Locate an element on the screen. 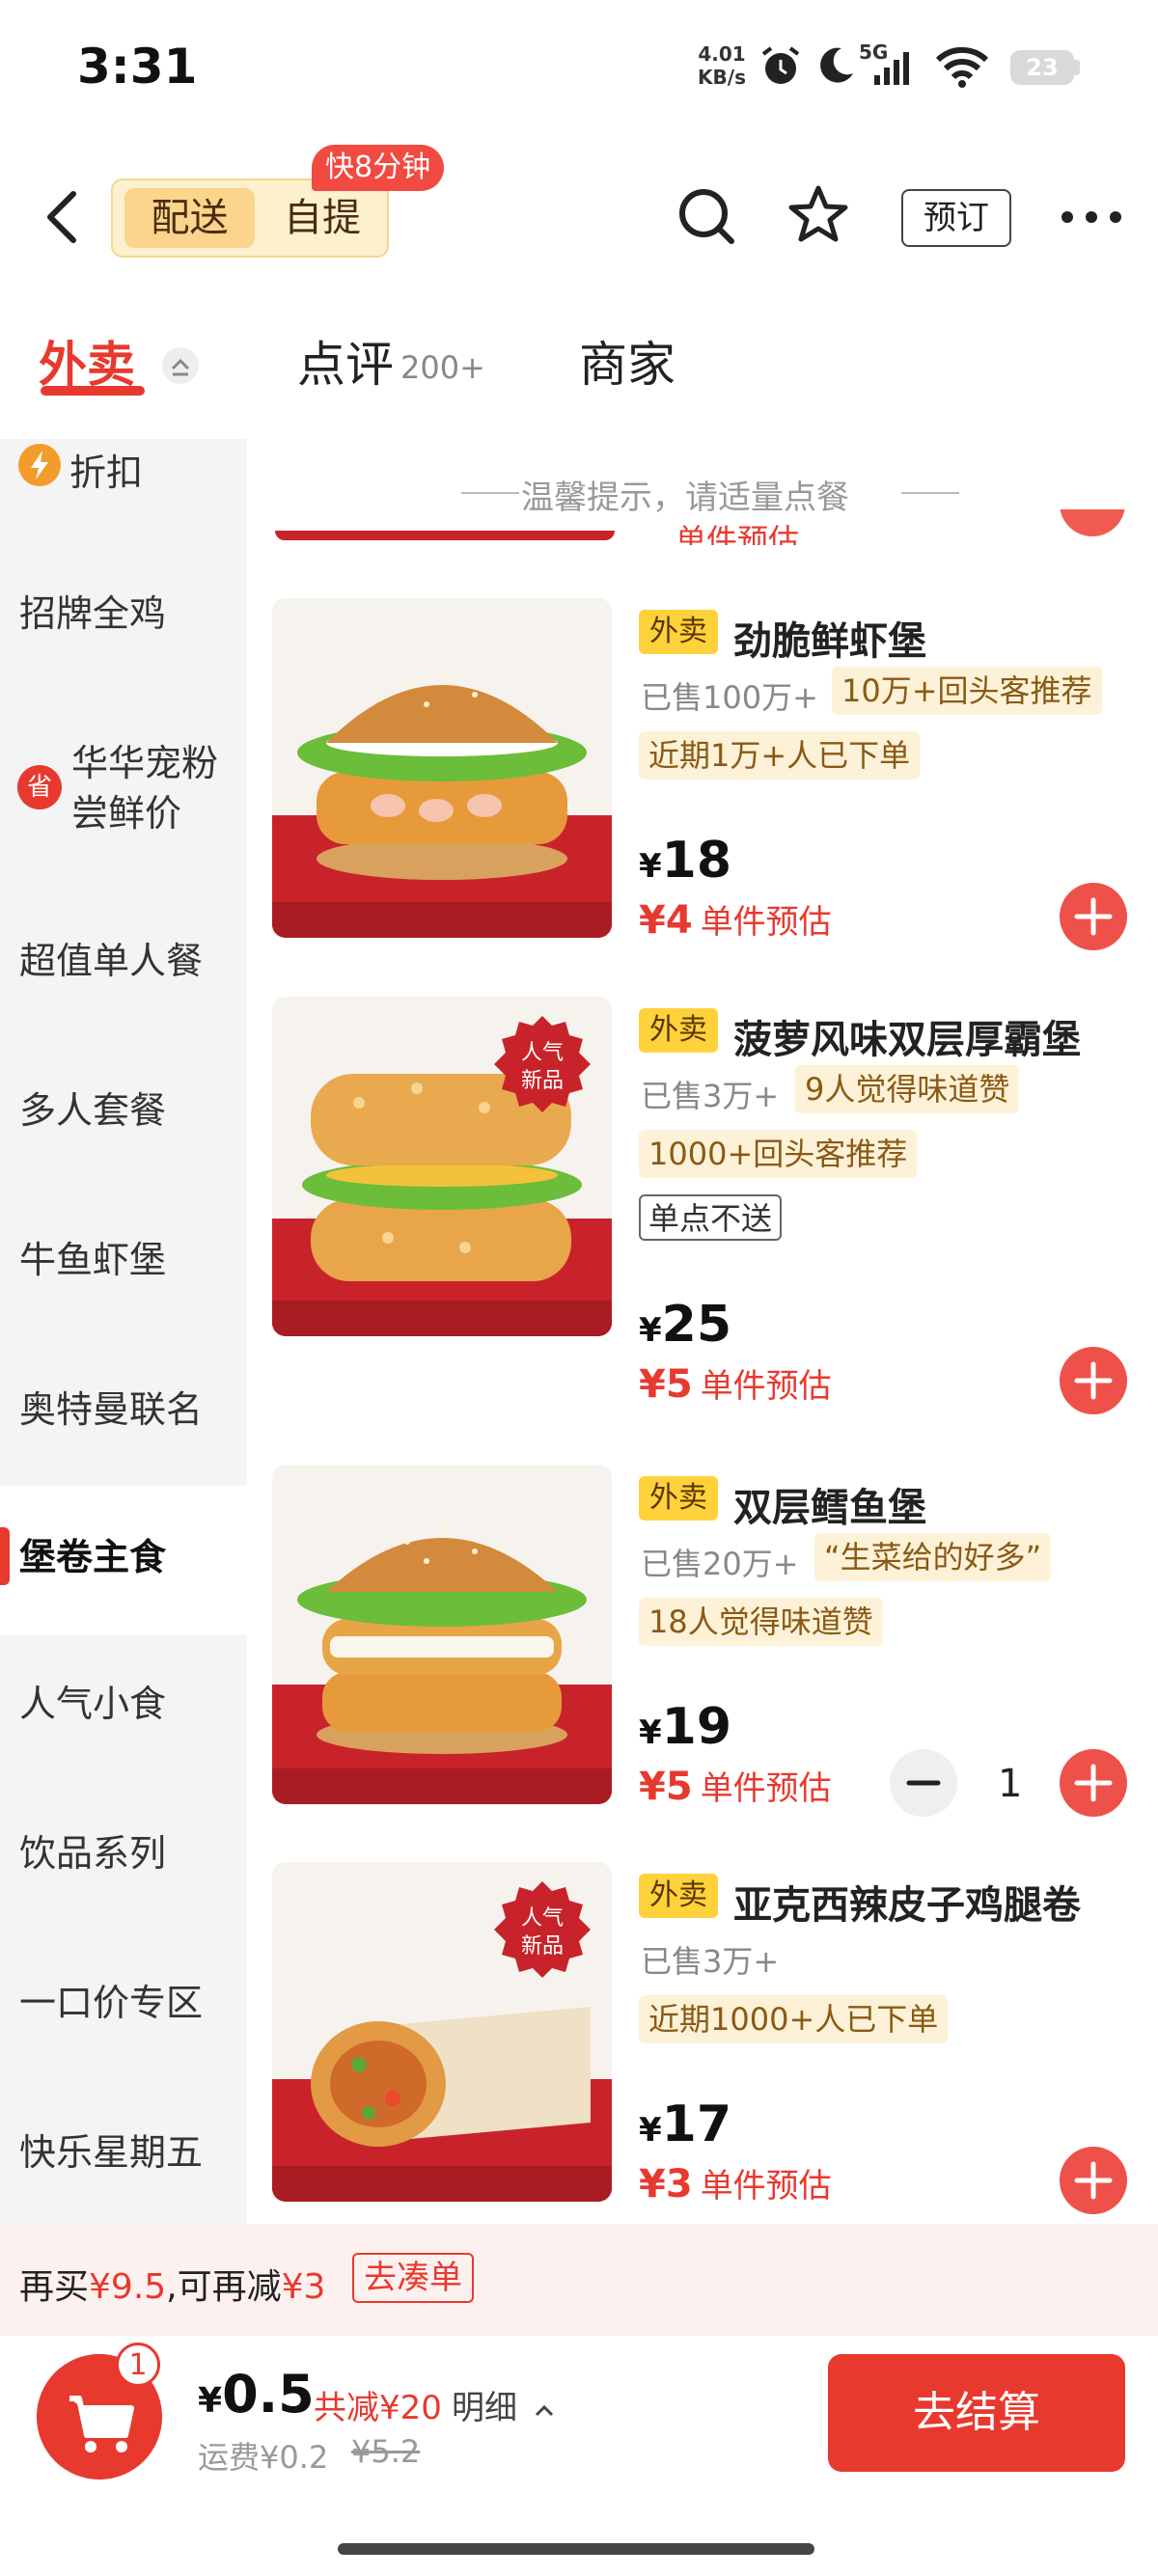  collapse-up-icon is located at coordinates (180, 365).